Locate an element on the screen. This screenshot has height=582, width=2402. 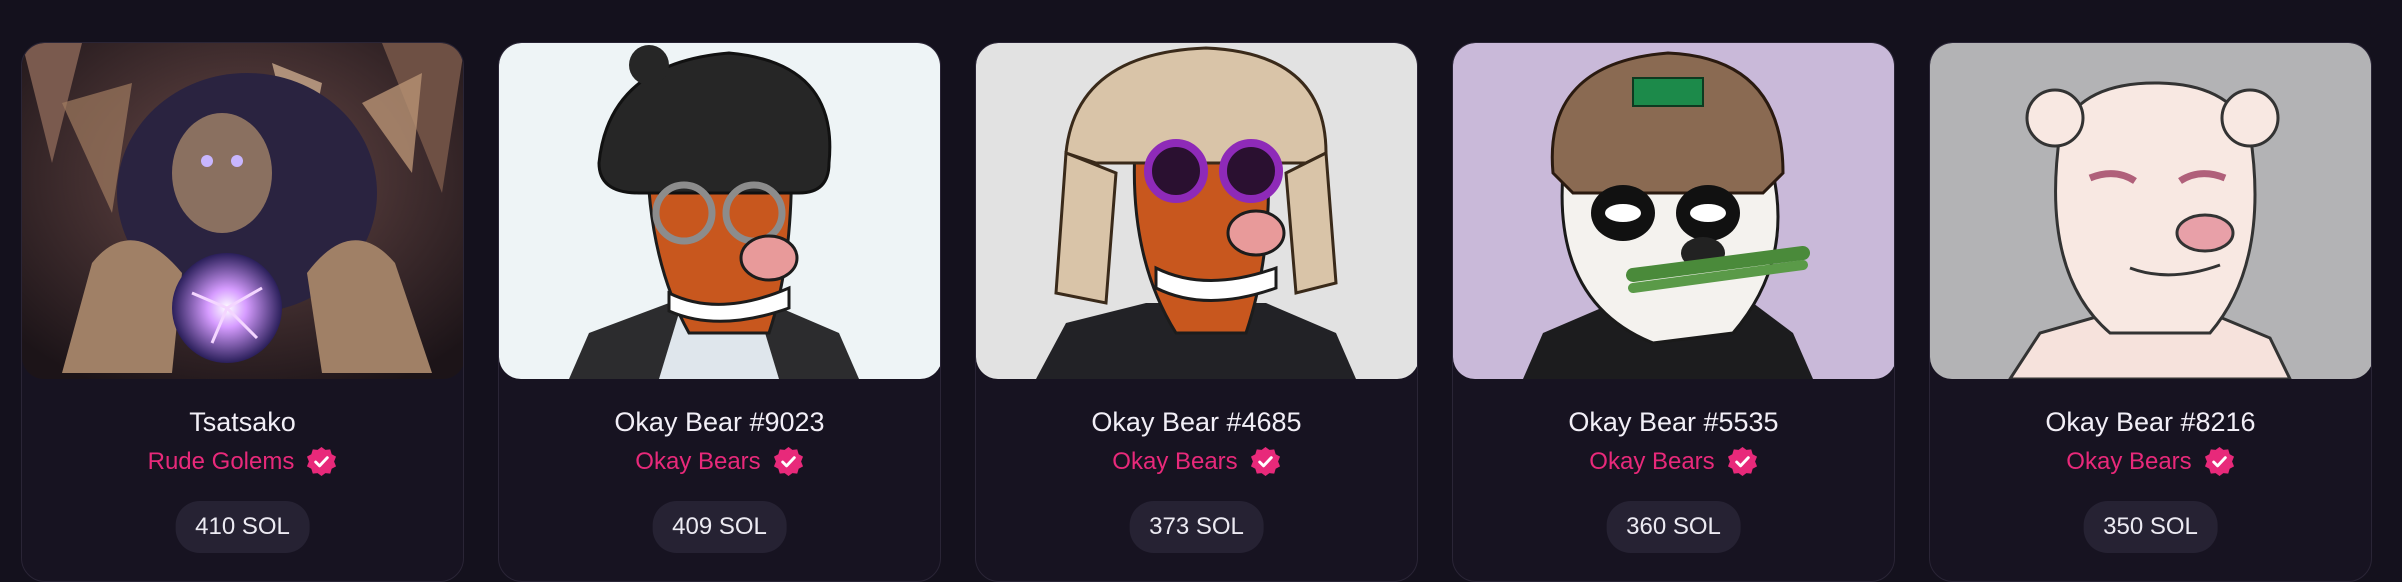
price-badge: 409 SOL is located at coordinates (719, 527).